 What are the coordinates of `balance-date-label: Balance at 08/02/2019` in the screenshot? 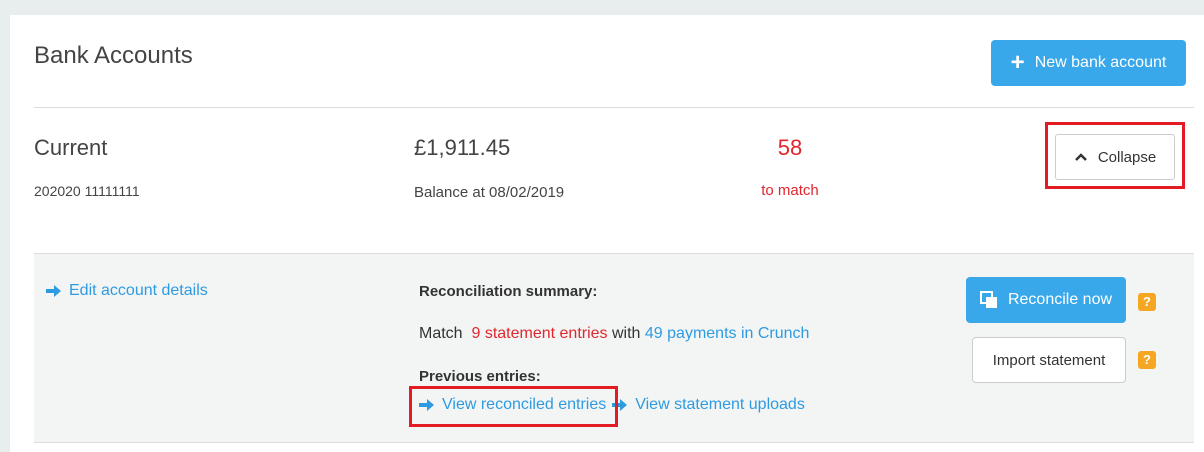 It's located at (489, 192).